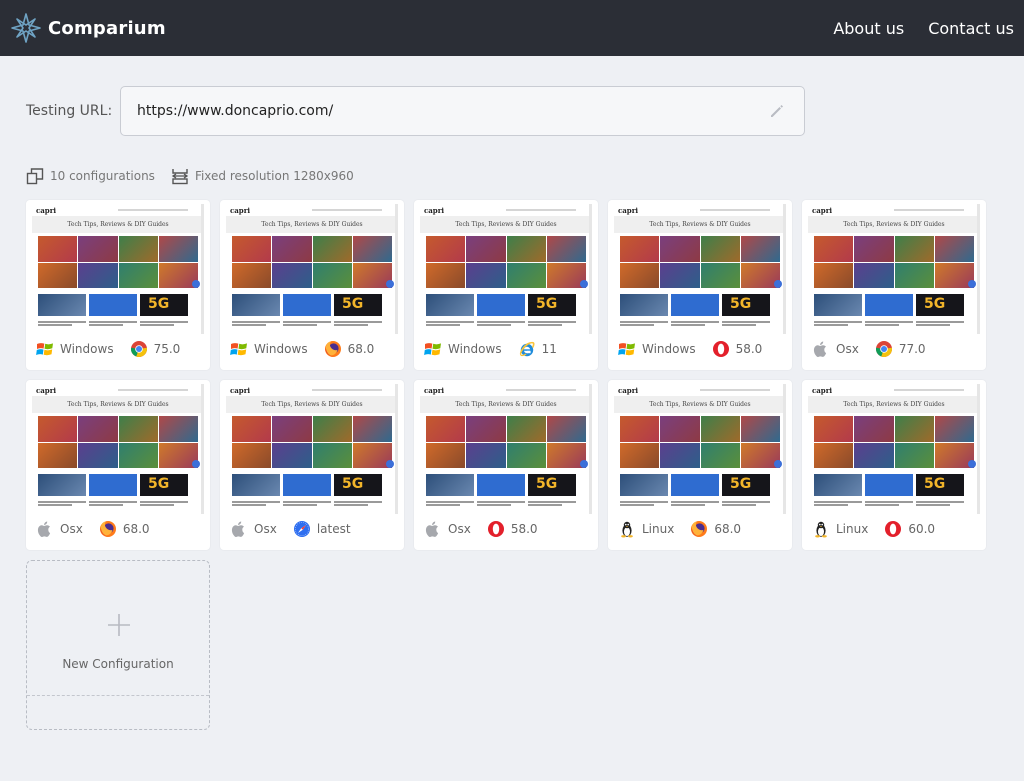 This screenshot has height=781, width=1024. What do you see at coordinates (281, 349) in the screenshot?
I see `os-name: Windows` at bounding box center [281, 349].